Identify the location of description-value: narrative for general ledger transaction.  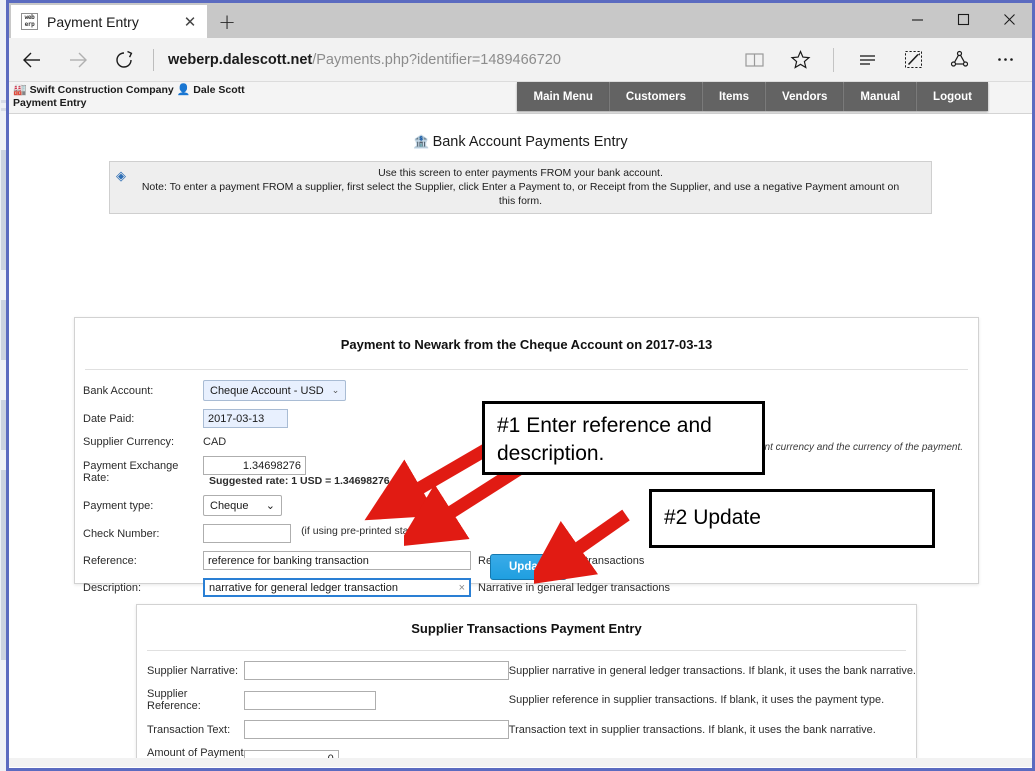
(303, 587).